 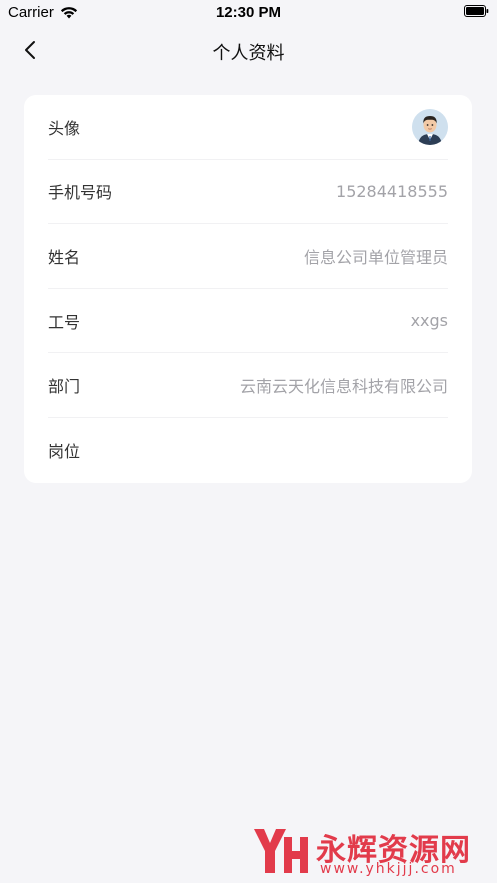 What do you see at coordinates (64, 257) in the screenshot?
I see `name-label: 姓名` at bounding box center [64, 257].